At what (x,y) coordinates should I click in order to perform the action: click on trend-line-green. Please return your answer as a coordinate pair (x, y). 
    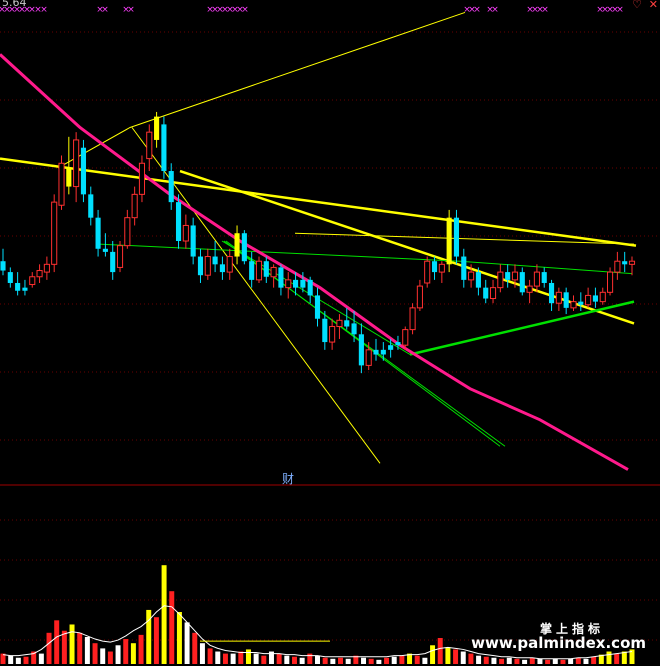
    Looking at the image, I should click on (522, 328).